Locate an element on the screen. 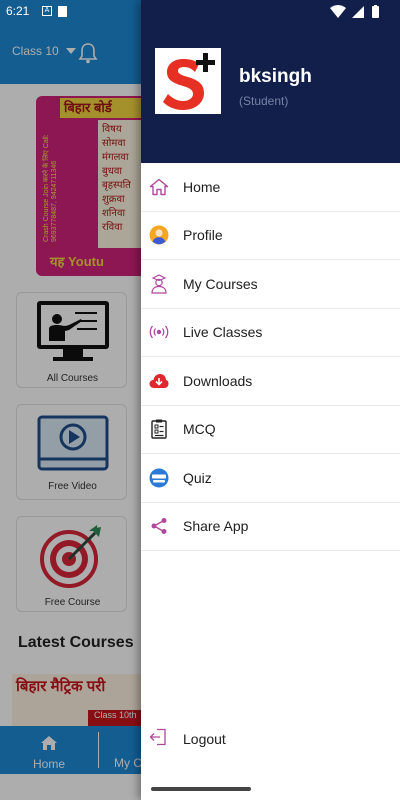  profile-icon is located at coordinates (159, 235).